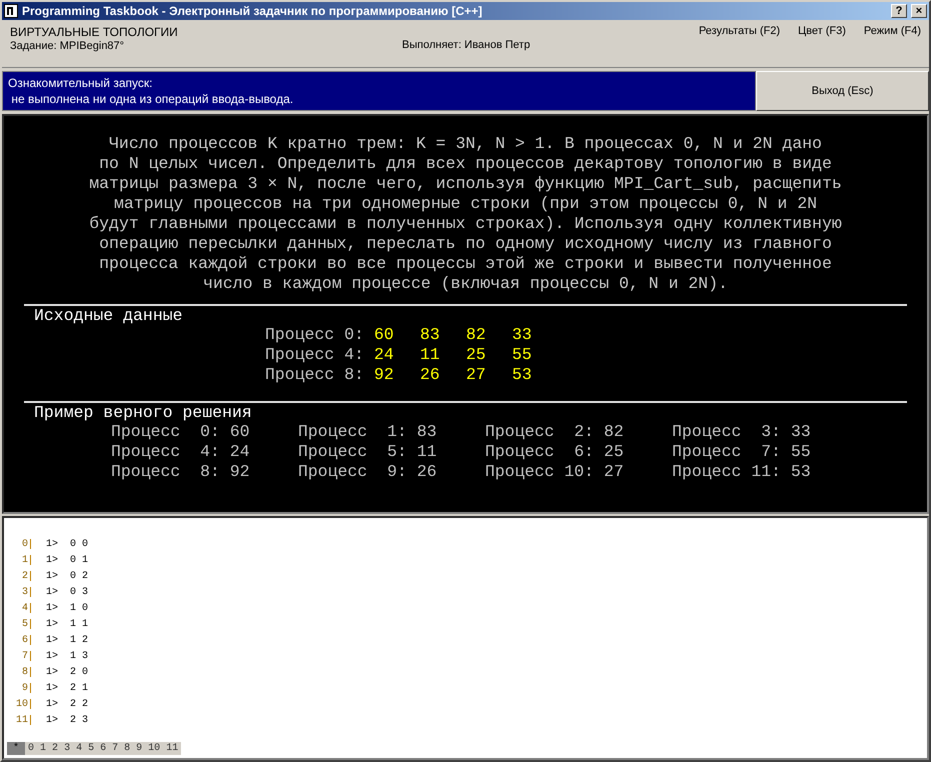 Image resolution: width=931 pixels, height=762 pixels. Describe the element at coordinates (181, 432) in the screenshot. I see `result-value: Процесс 0: 60` at that location.